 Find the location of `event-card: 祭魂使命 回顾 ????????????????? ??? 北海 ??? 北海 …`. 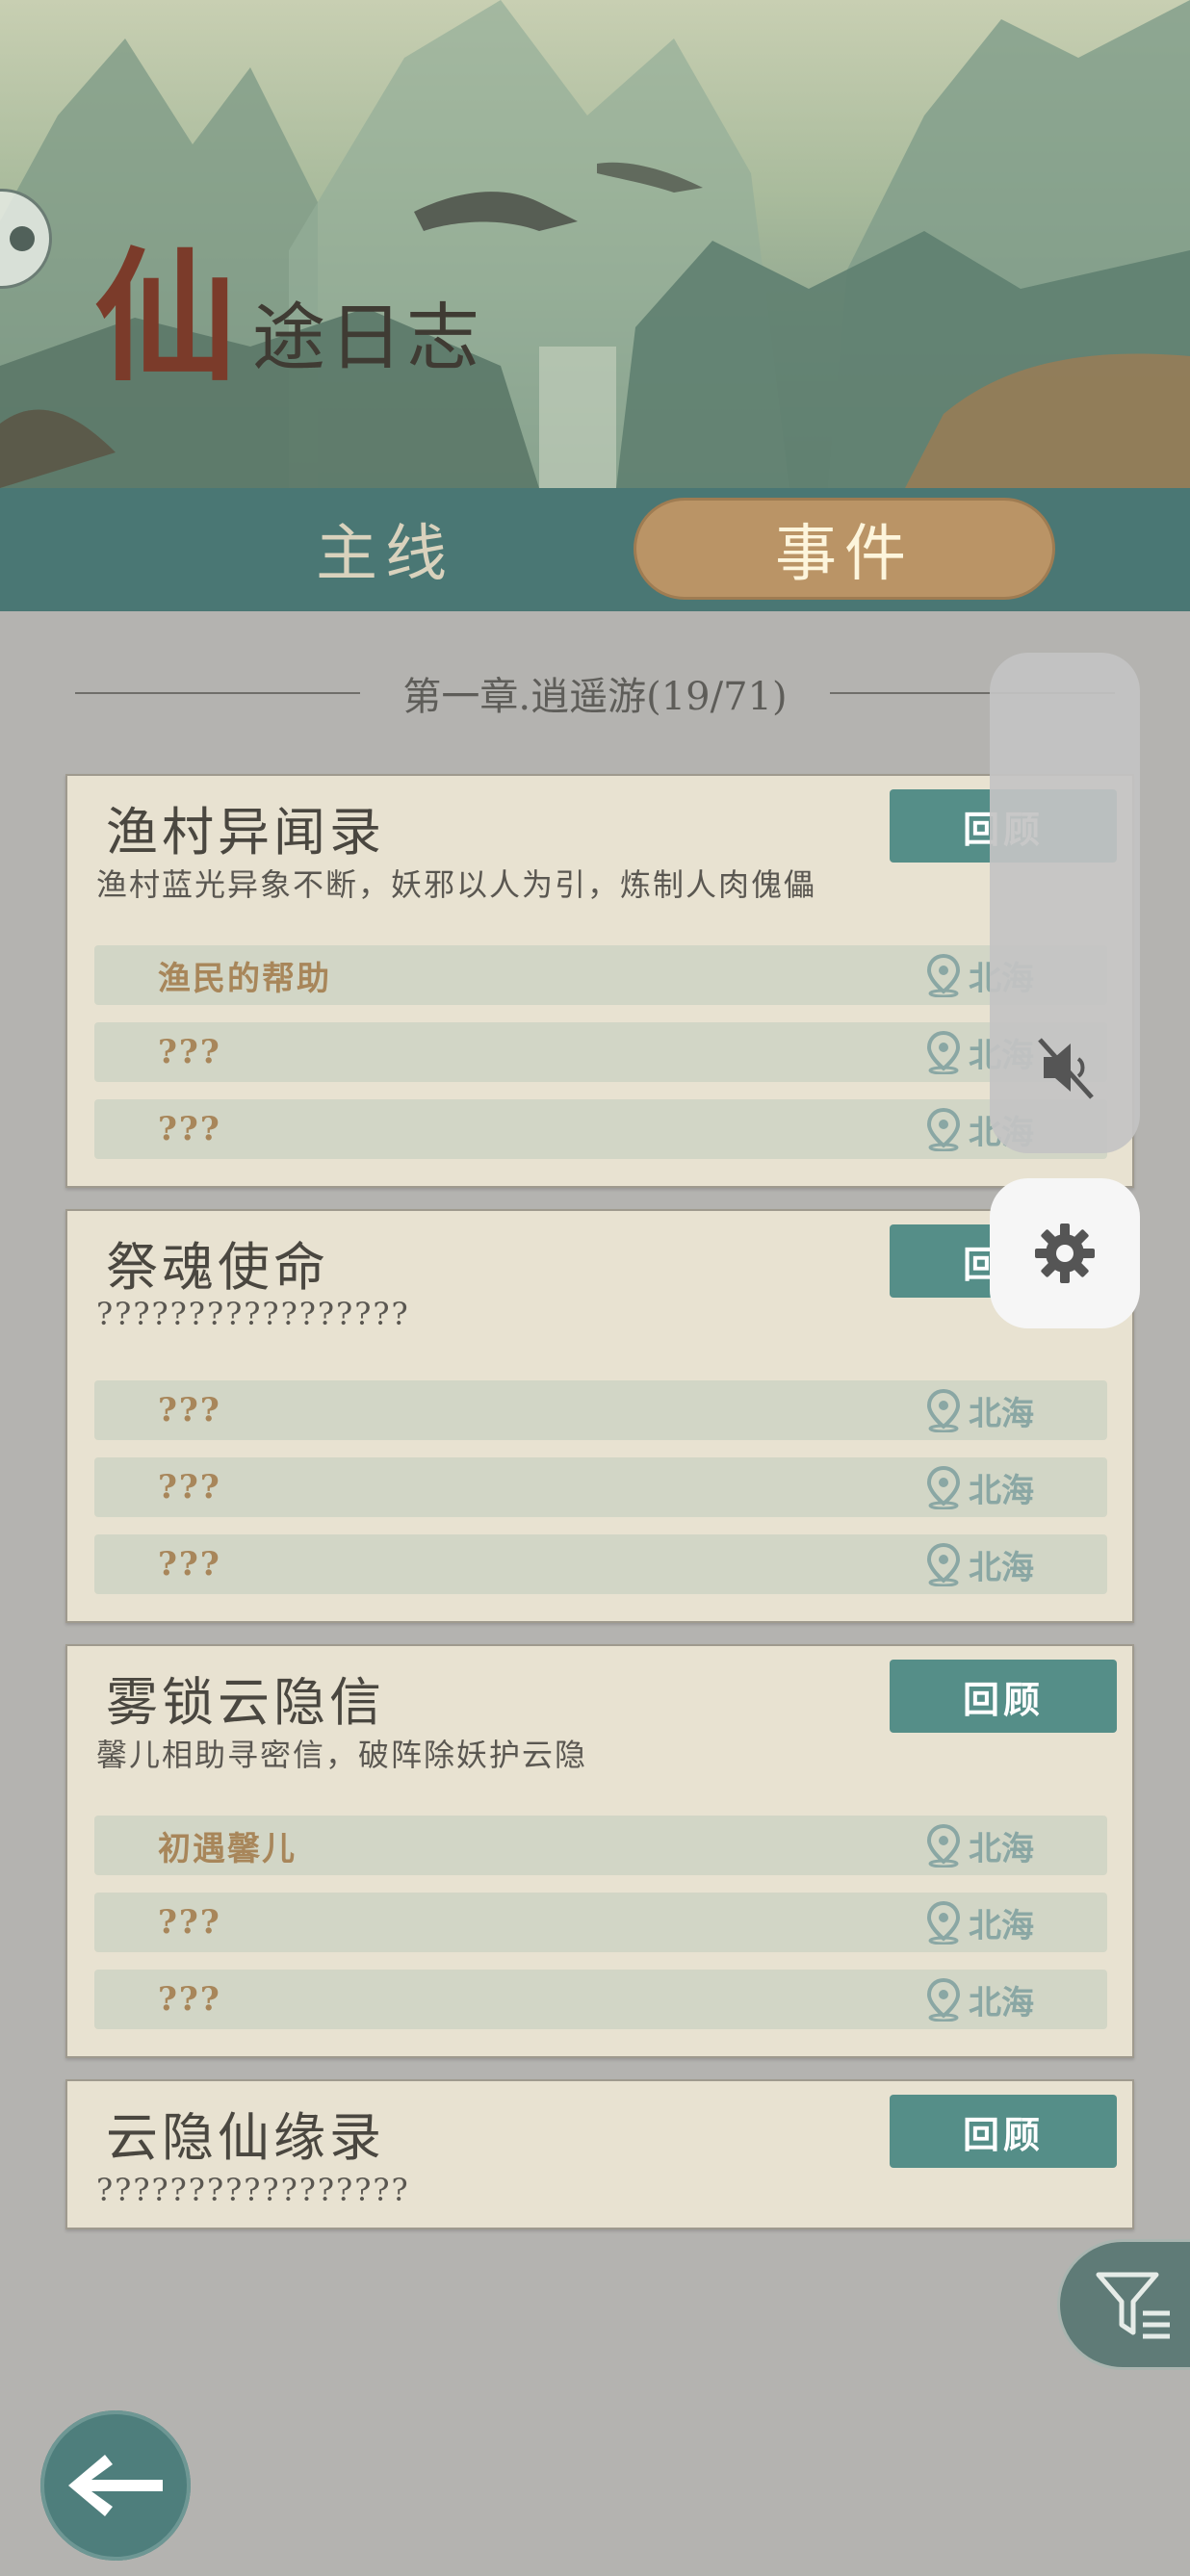

event-card: 祭魂使命 回顾 ????????????????? ??? 北海 ??? 北海 … is located at coordinates (600, 1416).